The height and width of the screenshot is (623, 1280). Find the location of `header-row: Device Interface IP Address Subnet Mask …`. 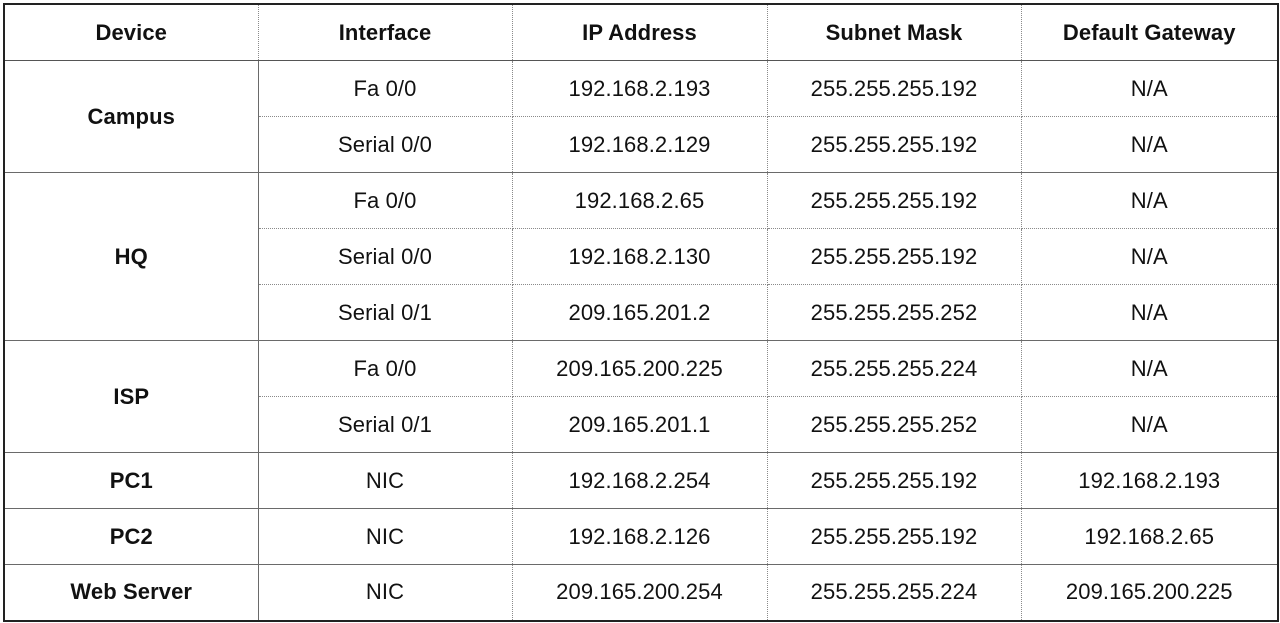

header-row: Device Interface IP Address Subnet Mask … is located at coordinates (641, 32).